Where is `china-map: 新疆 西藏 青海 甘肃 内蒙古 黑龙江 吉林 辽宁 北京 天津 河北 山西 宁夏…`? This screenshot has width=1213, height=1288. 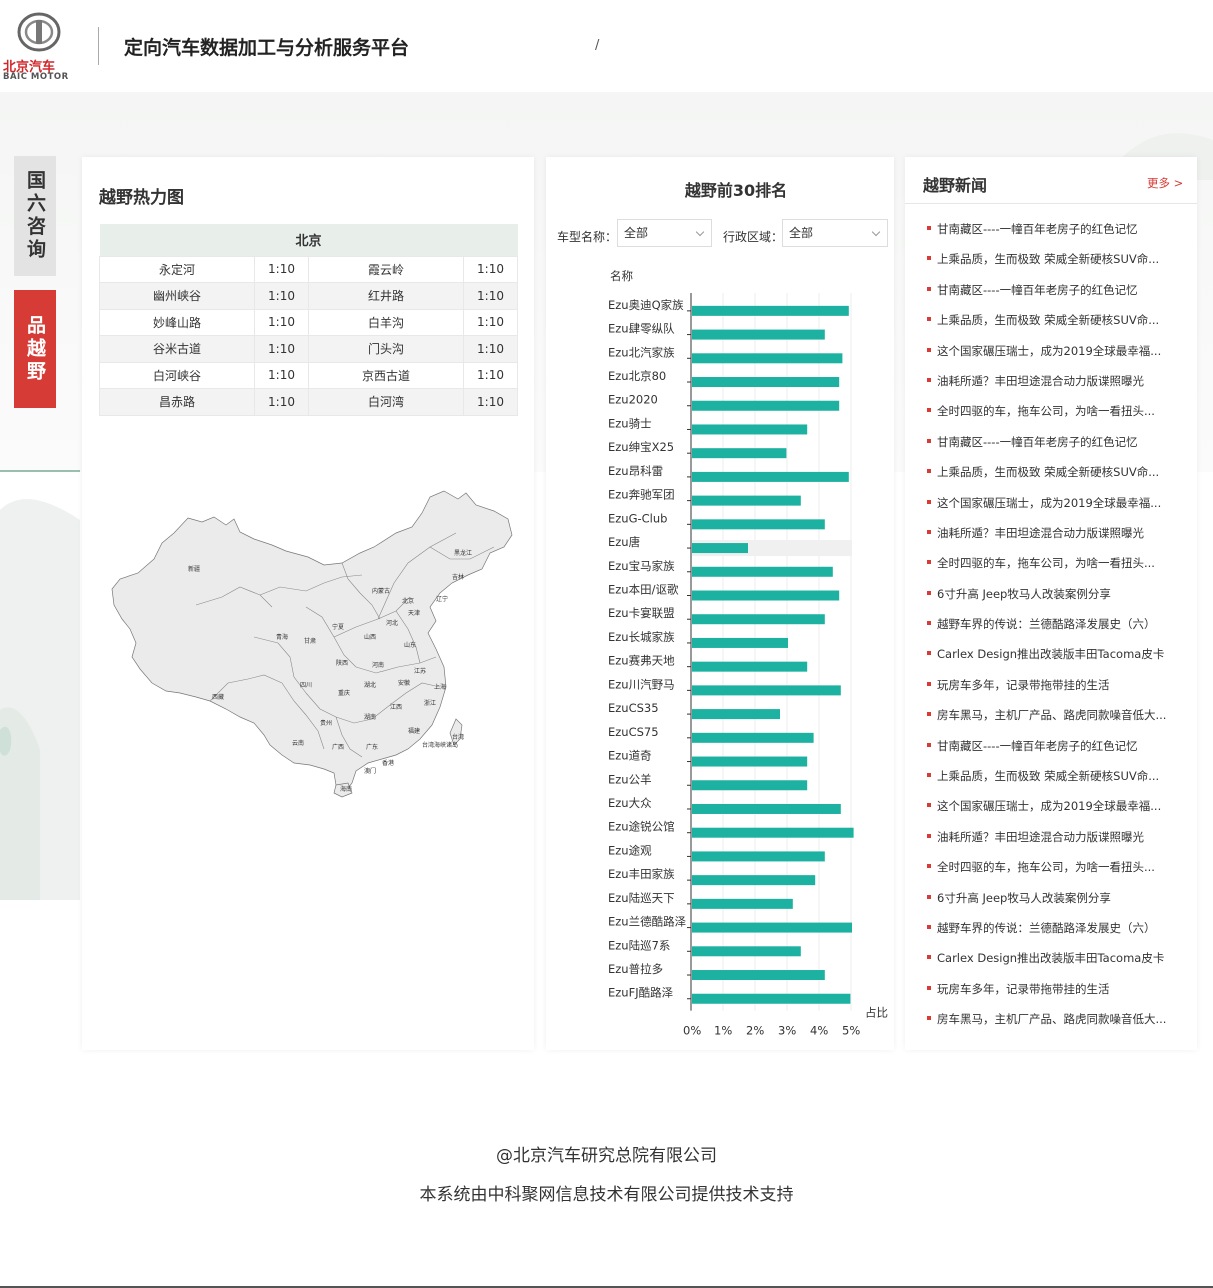 china-map: 新疆 西藏 青海 甘肃 内蒙古 黑龙江 吉林 辽宁 北京 天津 河北 山西 宁夏… is located at coordinates (312, 643).